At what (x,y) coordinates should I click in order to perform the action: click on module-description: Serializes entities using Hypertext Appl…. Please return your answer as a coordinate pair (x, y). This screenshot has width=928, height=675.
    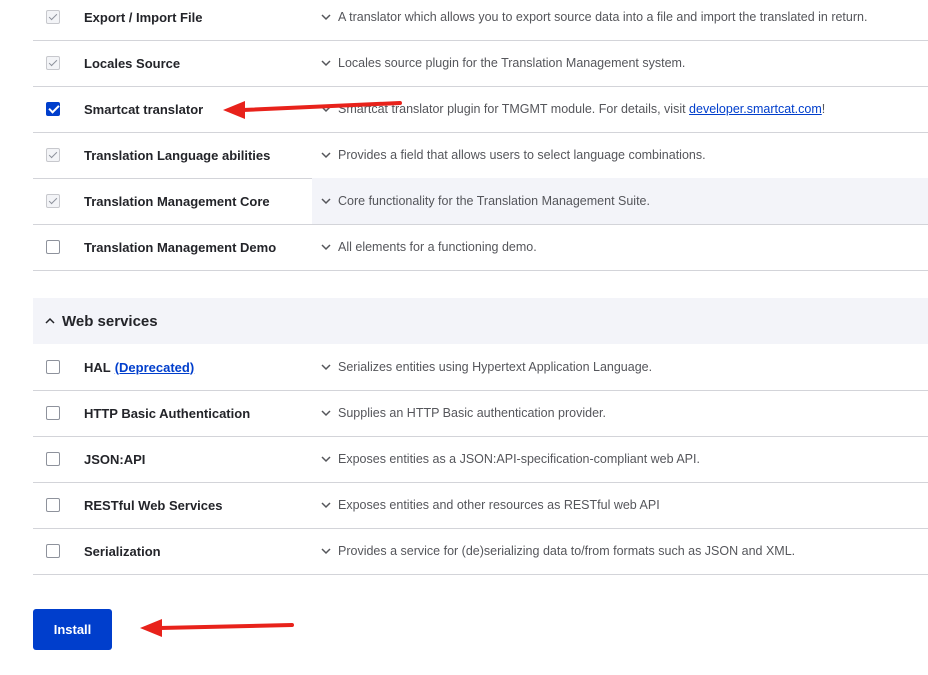
    Looking at the image, I should click on (495, 367).